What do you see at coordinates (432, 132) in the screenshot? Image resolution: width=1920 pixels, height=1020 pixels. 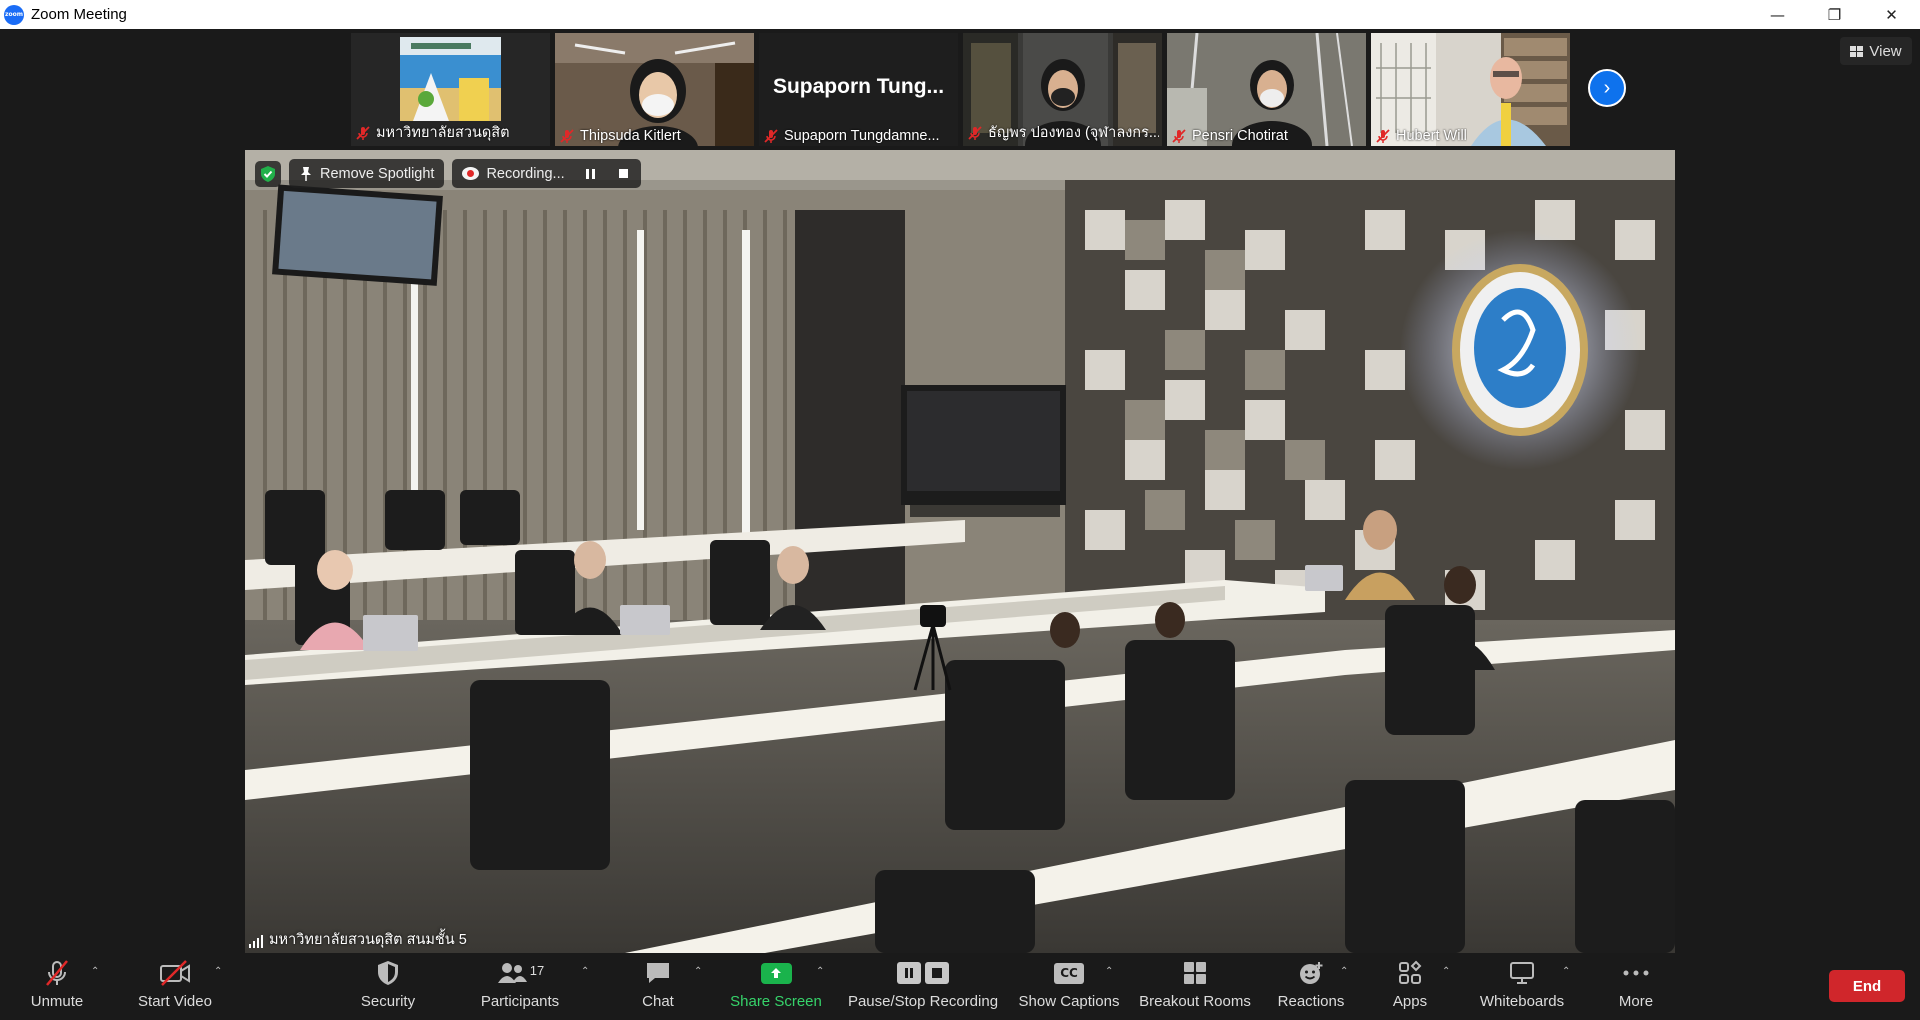 I see `participant-name: มหาวิทยาลัยสวนดุสิต` at bounding box center [432, 132].